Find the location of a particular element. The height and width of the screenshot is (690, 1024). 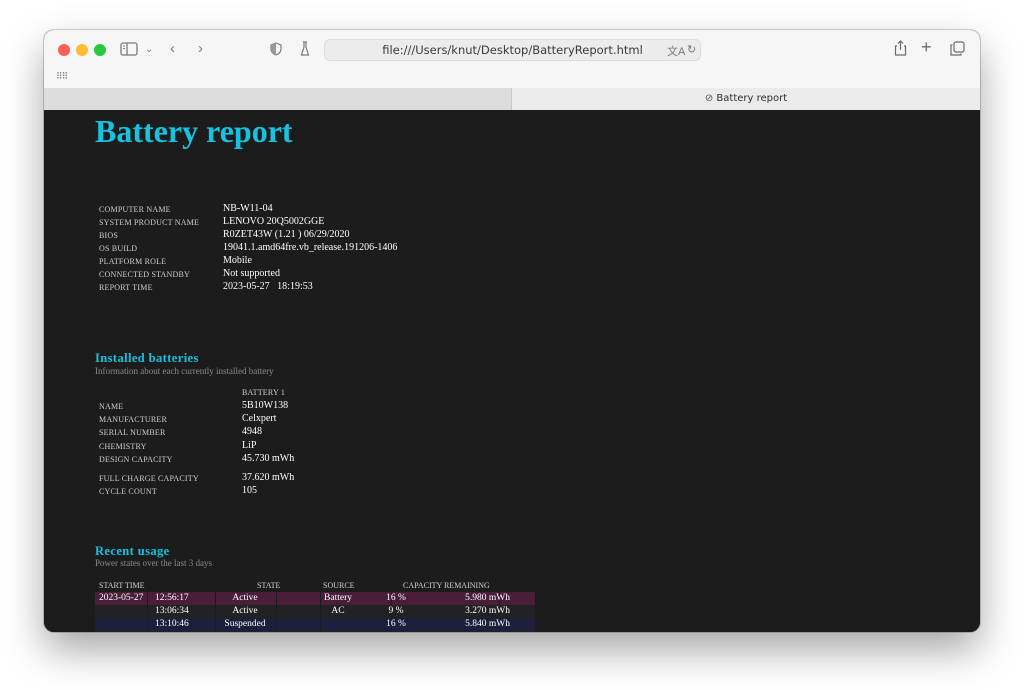

info-label: SYSTEM PRODUCT NAME is located at coordinates (149, 222).